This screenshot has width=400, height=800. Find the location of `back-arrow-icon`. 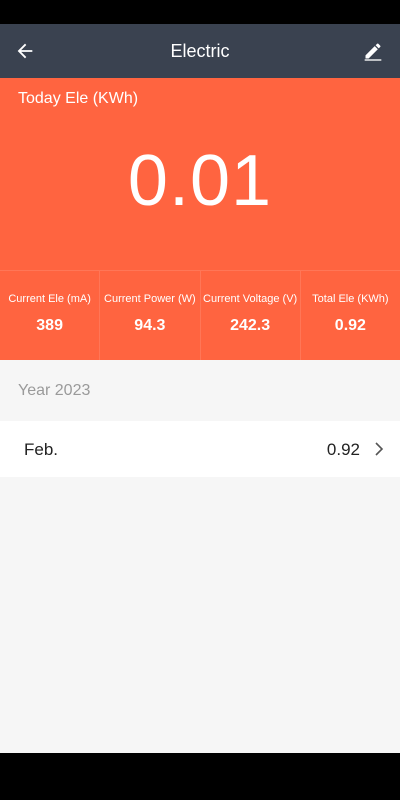

back-arrow-icon is located at coordinates (25, 51).